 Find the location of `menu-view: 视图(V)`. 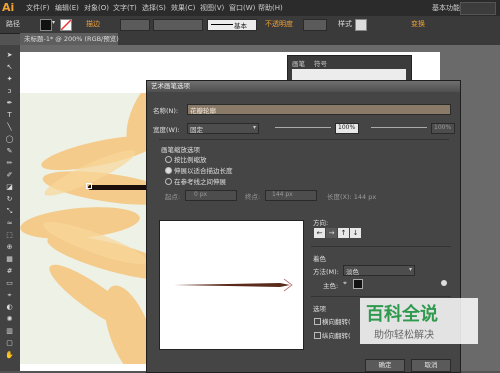

menu-view: 视图(V) is located at coordinates (212, 8).